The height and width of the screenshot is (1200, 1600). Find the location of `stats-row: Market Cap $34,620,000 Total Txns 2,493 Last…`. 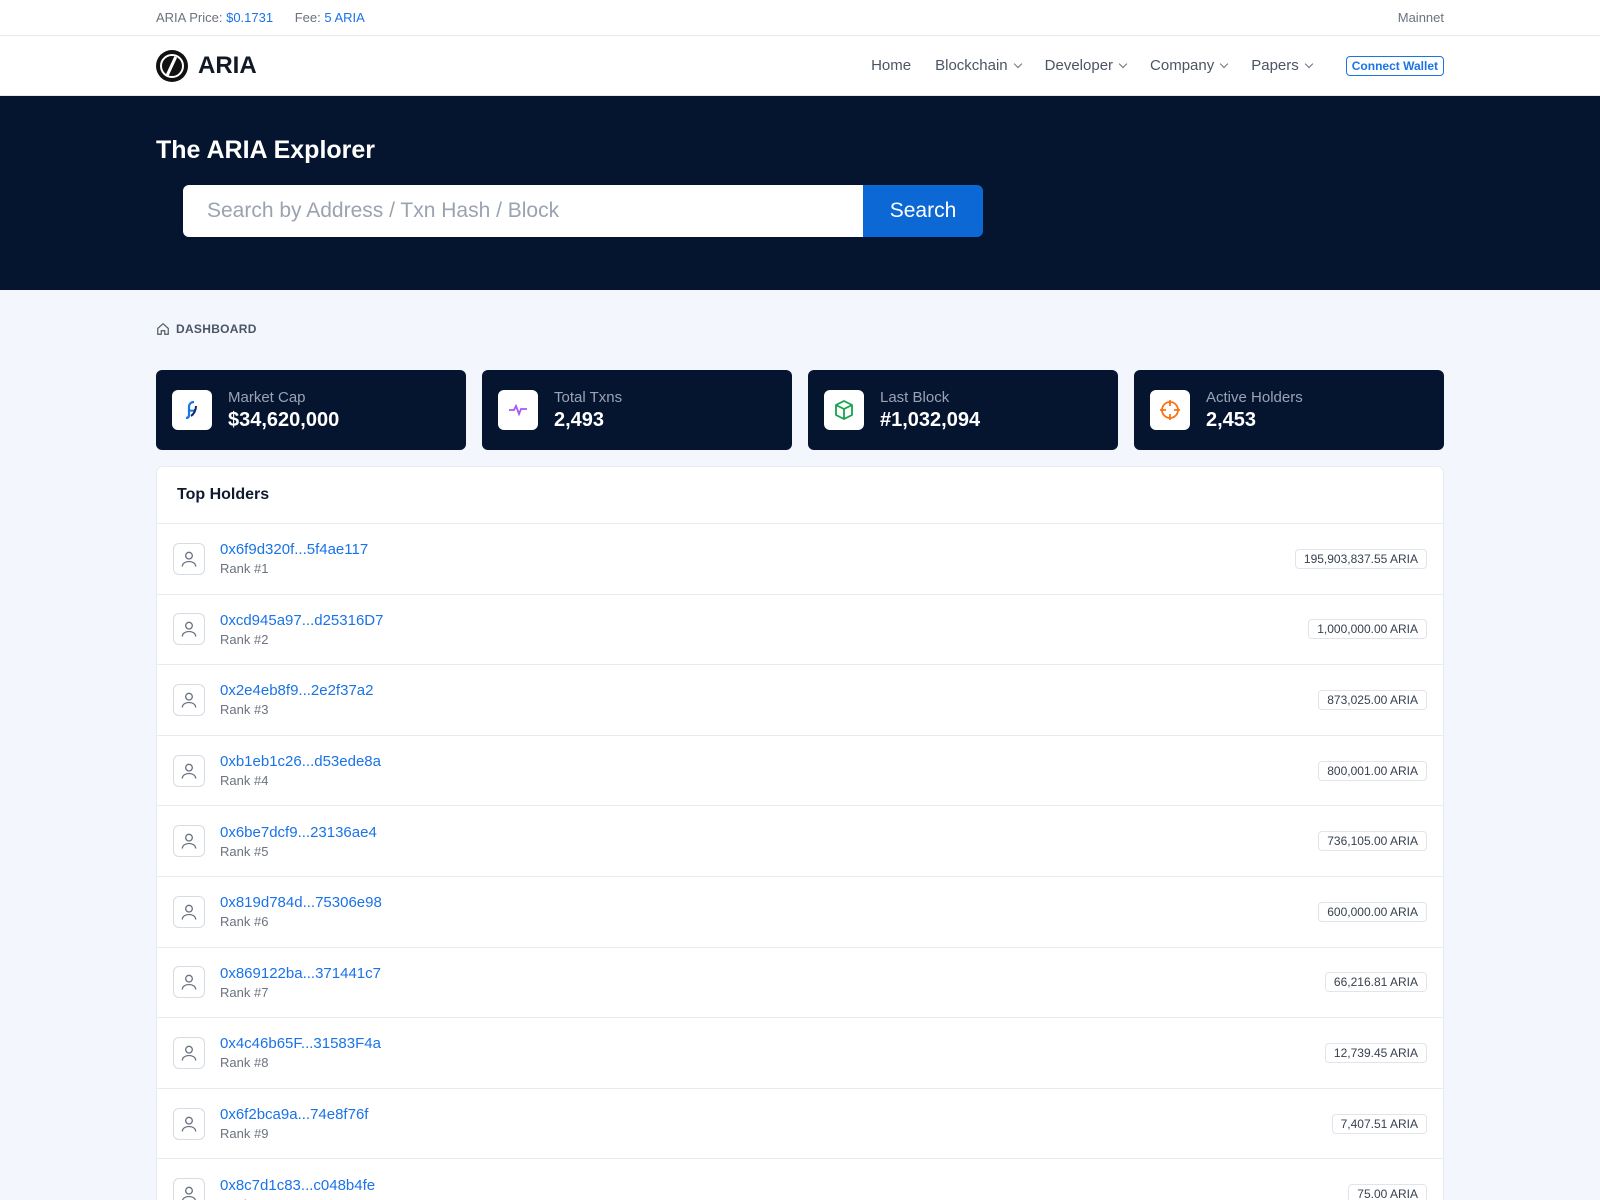

stats-row: Market Cap $34,620,000 Total Txns 2,493 Last… is located at coordinates (800, 410).